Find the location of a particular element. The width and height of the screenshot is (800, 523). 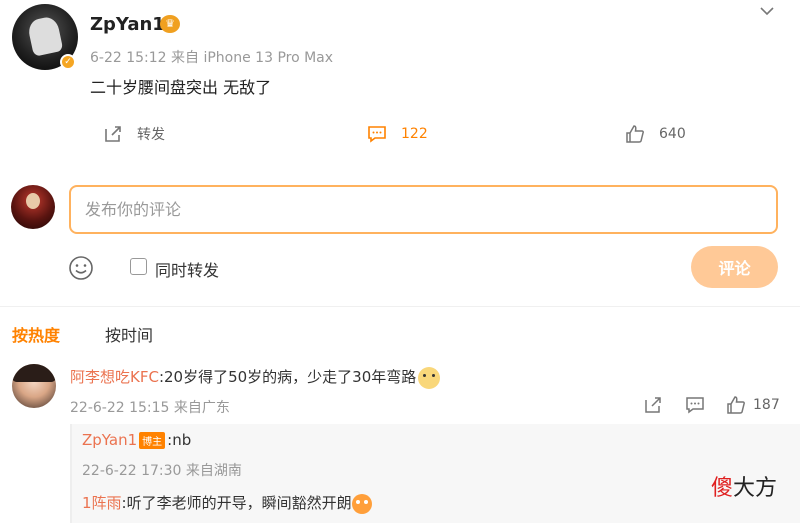

post-text: 二十岁腰间盘突出 无敌了 is located at coordinates (181, 87).